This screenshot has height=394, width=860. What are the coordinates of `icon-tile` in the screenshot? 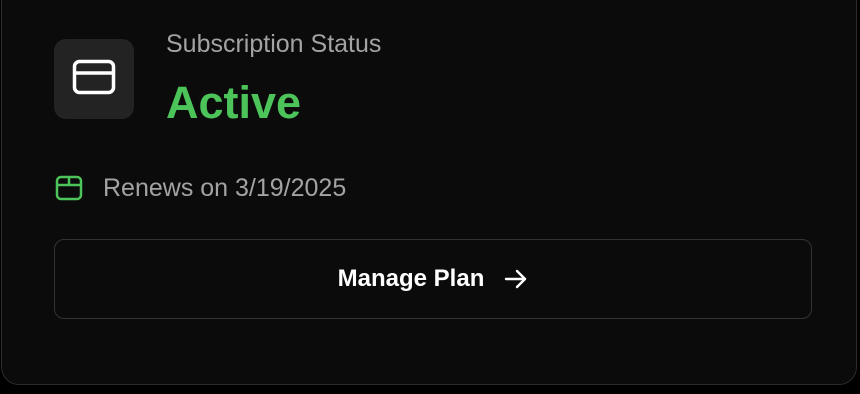 It's located at (94, 79).